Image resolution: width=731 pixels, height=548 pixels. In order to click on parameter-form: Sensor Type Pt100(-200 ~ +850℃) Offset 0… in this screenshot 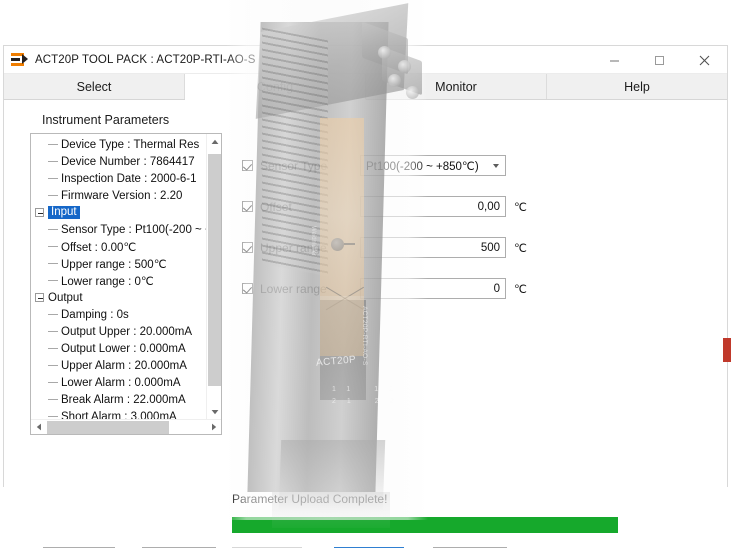, I will do `click(384, 234)`.